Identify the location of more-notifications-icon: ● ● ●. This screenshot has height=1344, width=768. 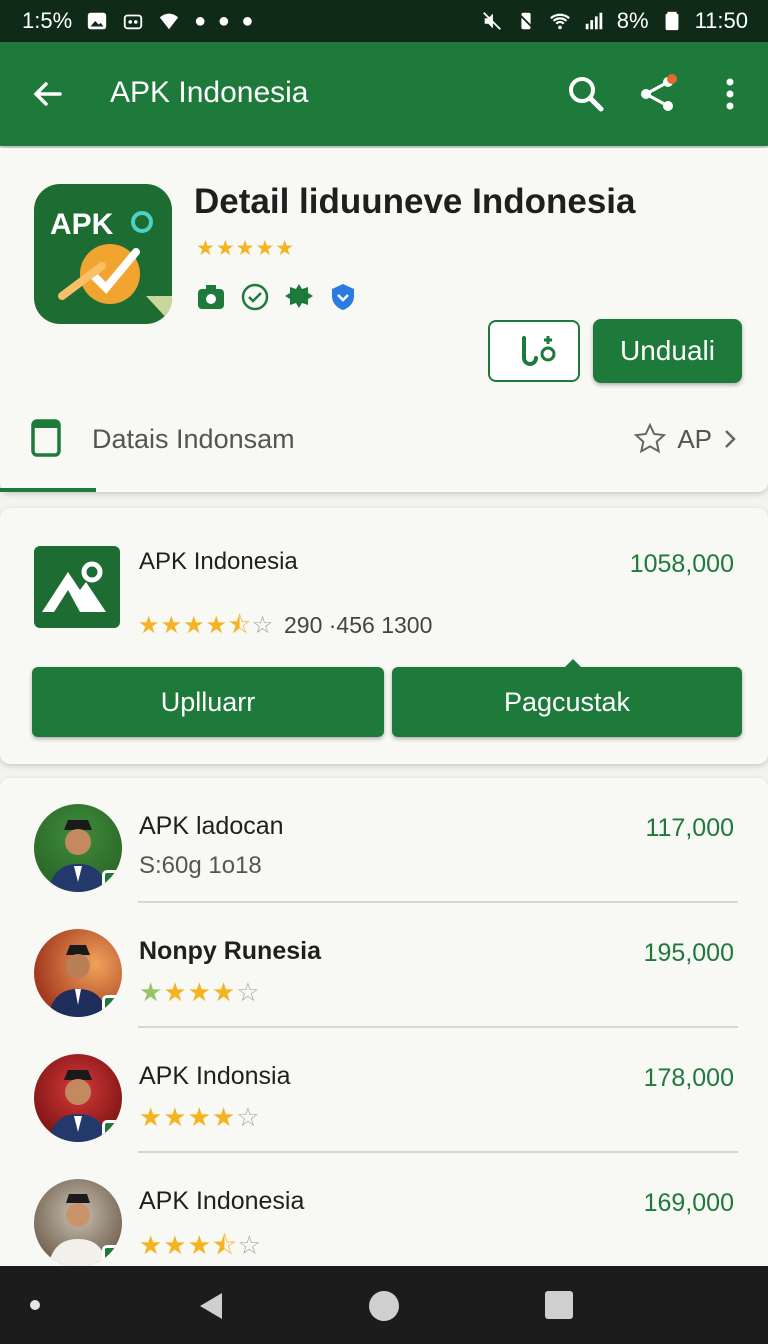
(225, 20).